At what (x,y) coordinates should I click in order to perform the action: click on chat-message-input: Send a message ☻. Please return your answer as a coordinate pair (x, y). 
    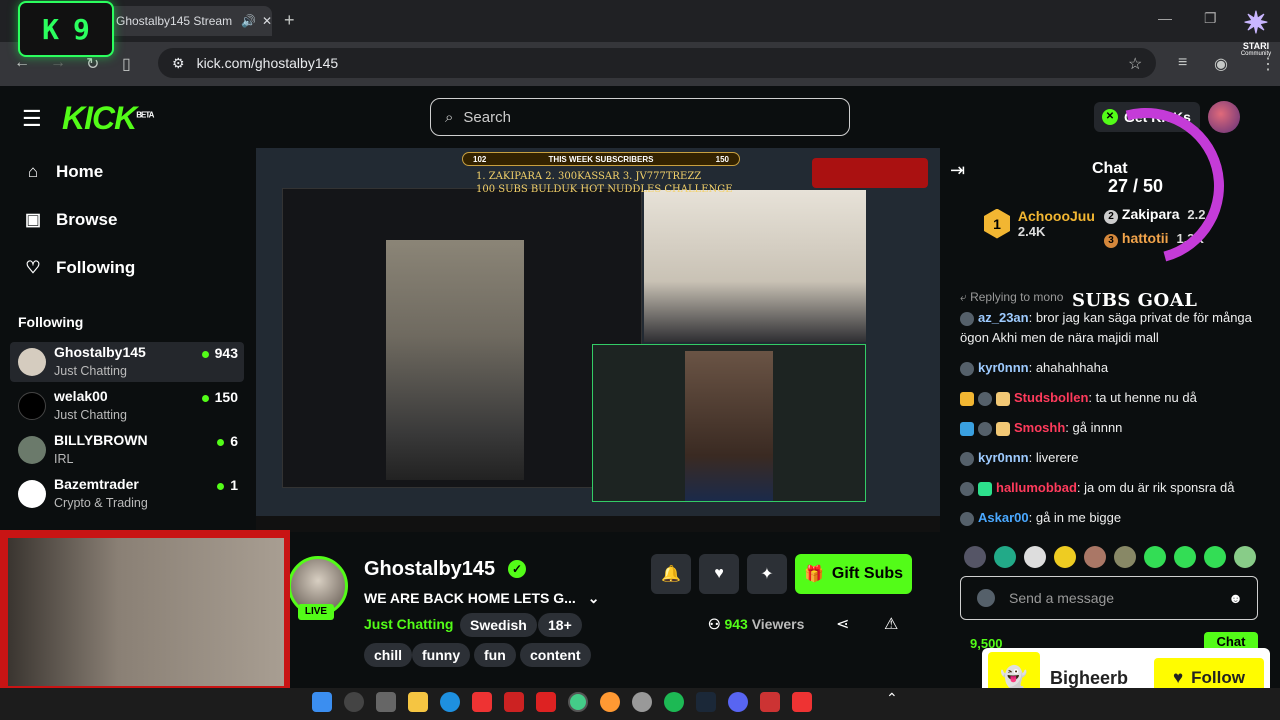
    Looking at the image, I should click on (1109, 598).